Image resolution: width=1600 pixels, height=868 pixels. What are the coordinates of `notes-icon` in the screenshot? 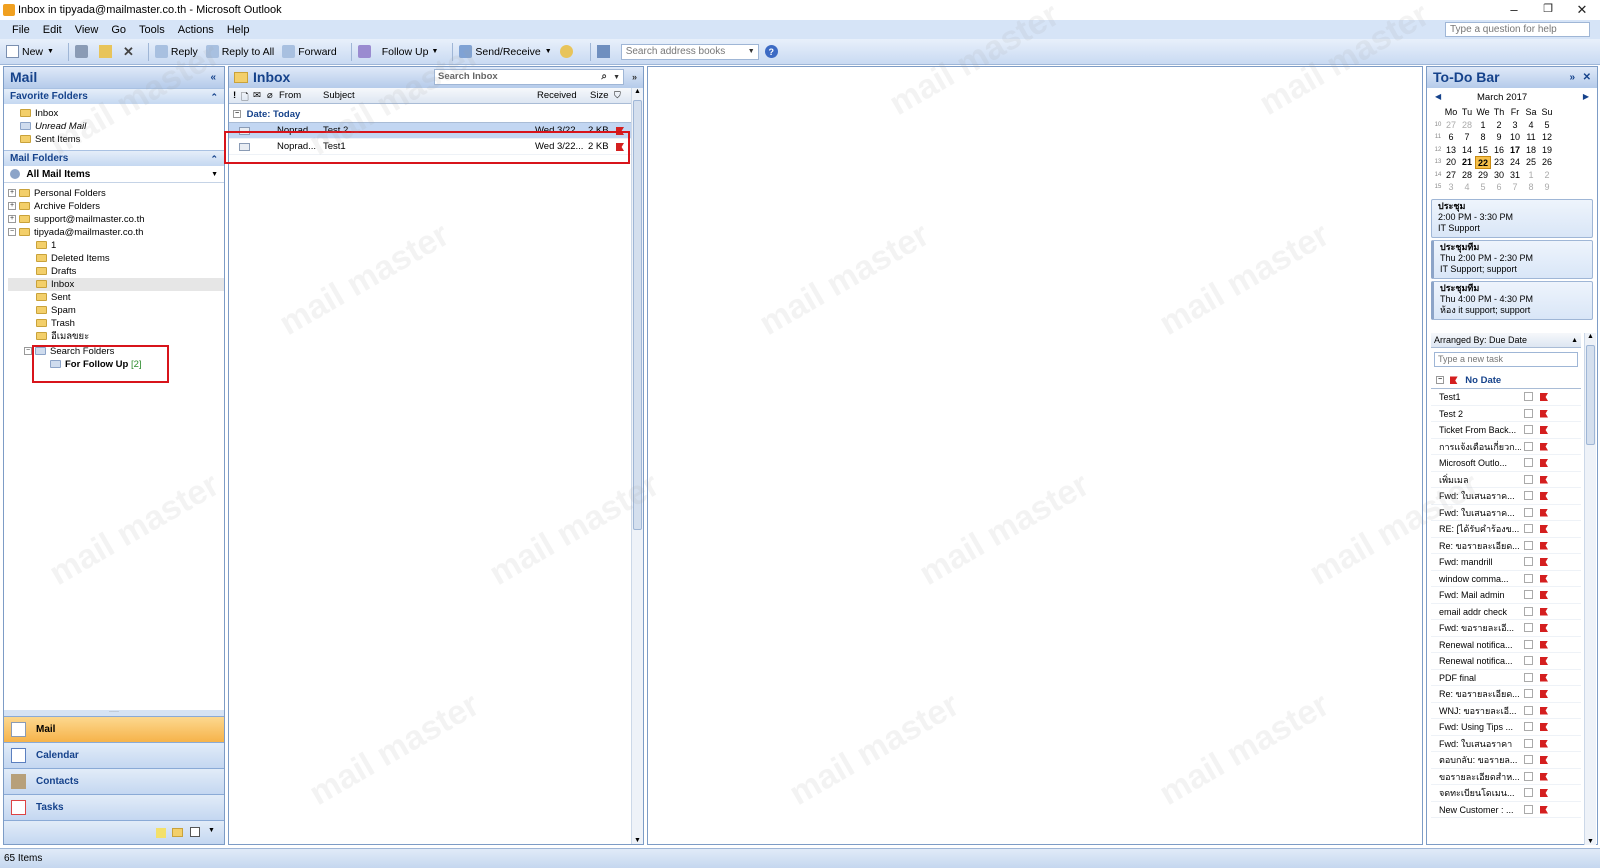 It's located at (161, 833).